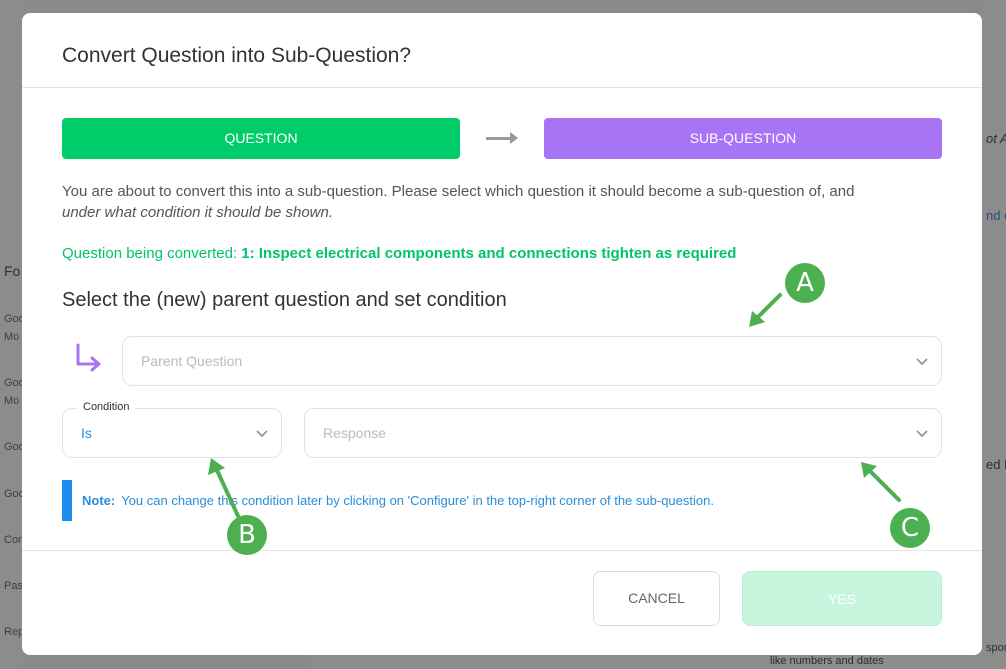  Describe the element at coordinates (994, 334) in the screenshot. I see `background-right-panel: ot An nd c ed R spon` at that location.